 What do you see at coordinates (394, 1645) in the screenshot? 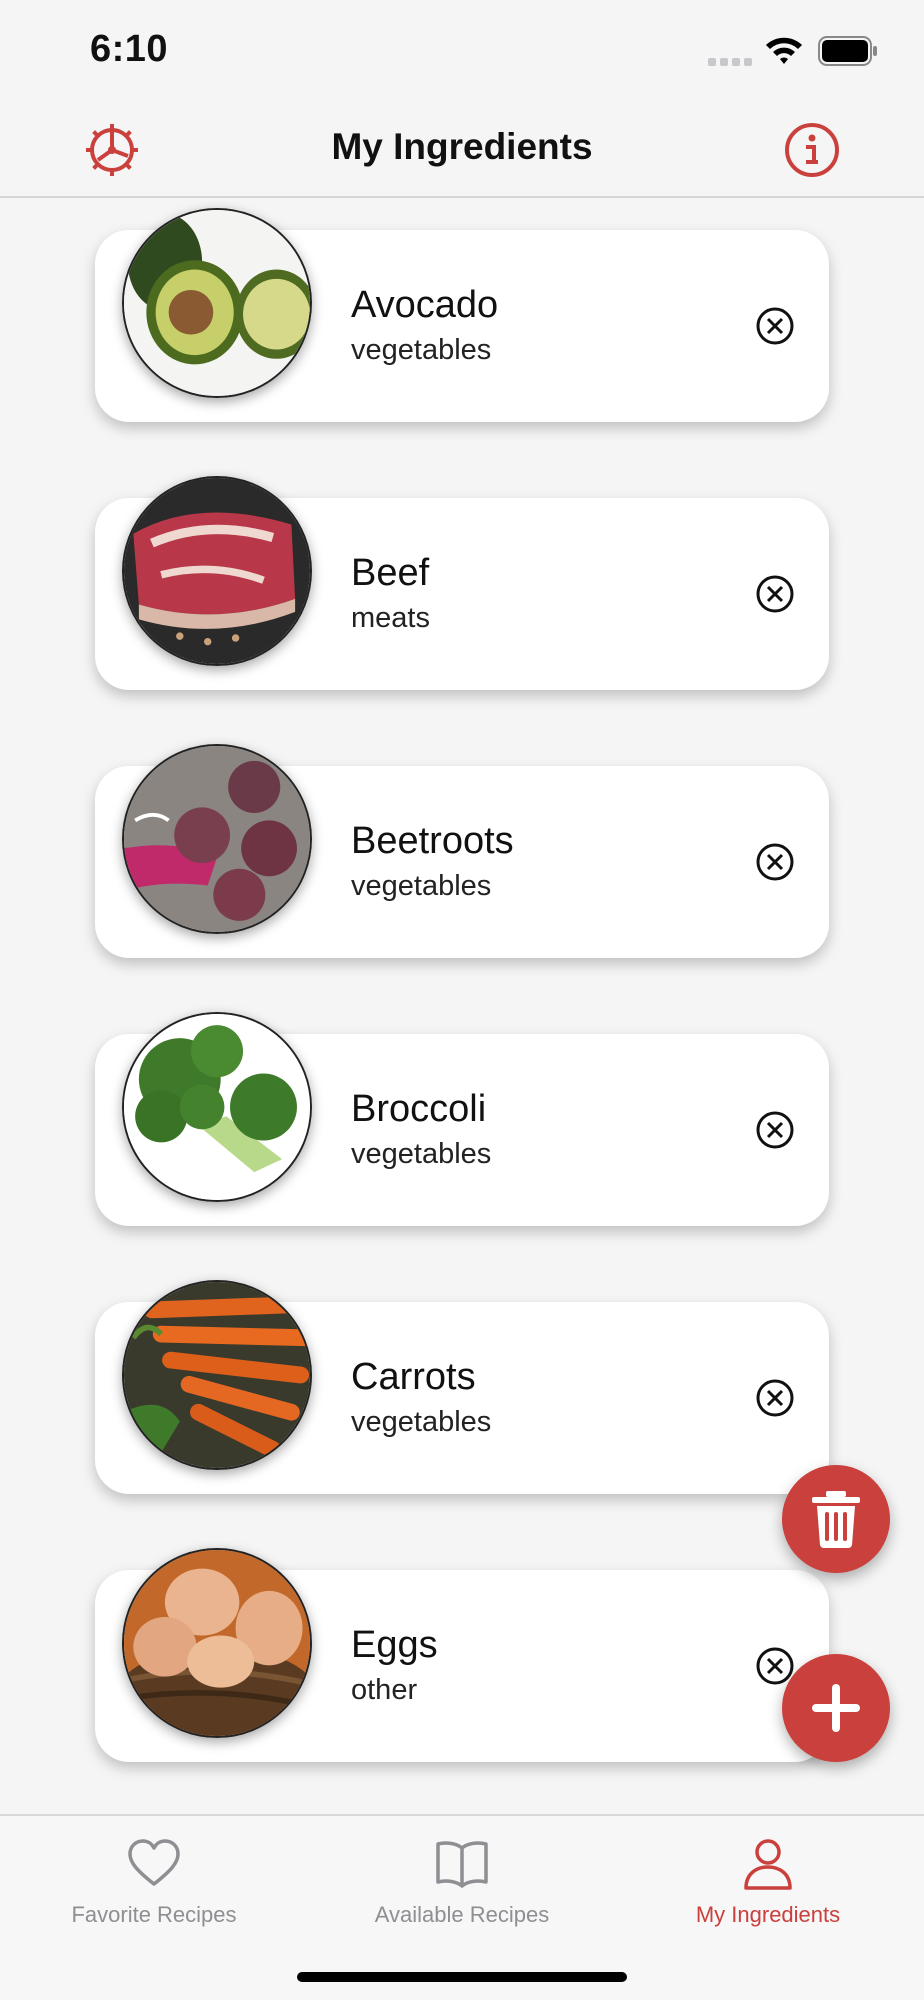
I see `ingredient-name: Eggs` at bounding box center [394, 1645].